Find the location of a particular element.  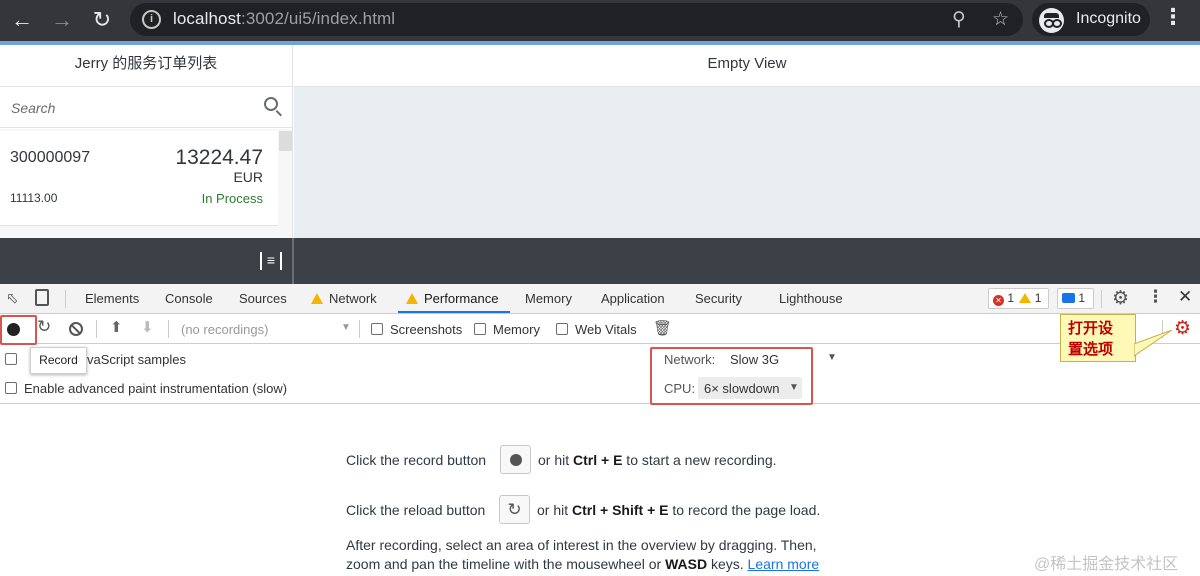

throttle-highlight-box is located at coordinates (731, 376).